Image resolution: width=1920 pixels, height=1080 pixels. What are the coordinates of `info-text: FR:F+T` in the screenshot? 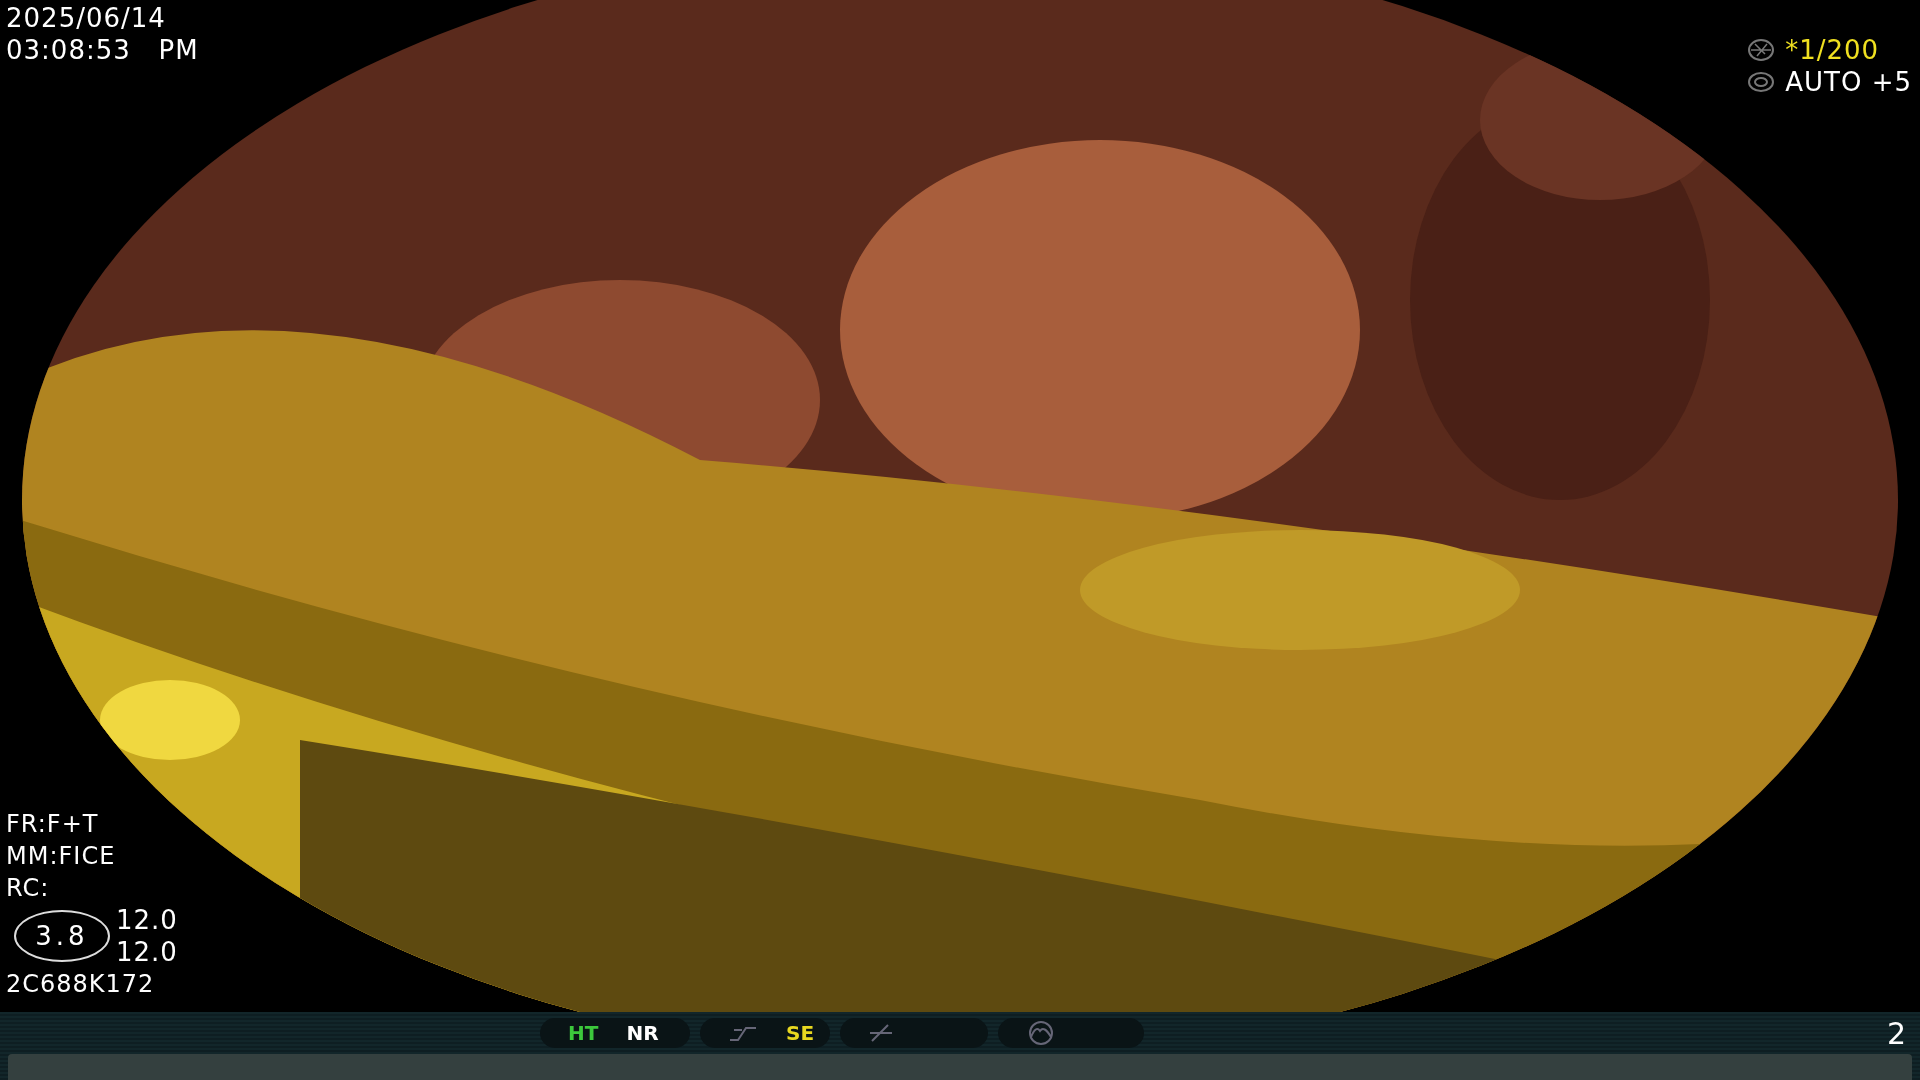 It's located at (53, 824).